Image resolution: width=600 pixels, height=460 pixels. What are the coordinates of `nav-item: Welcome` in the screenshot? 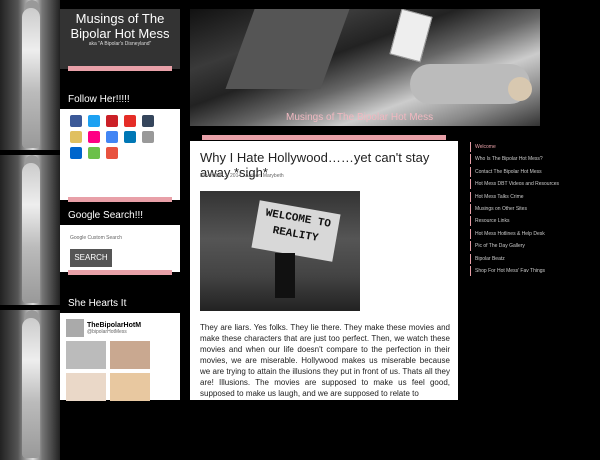 It's located at (535, 147).